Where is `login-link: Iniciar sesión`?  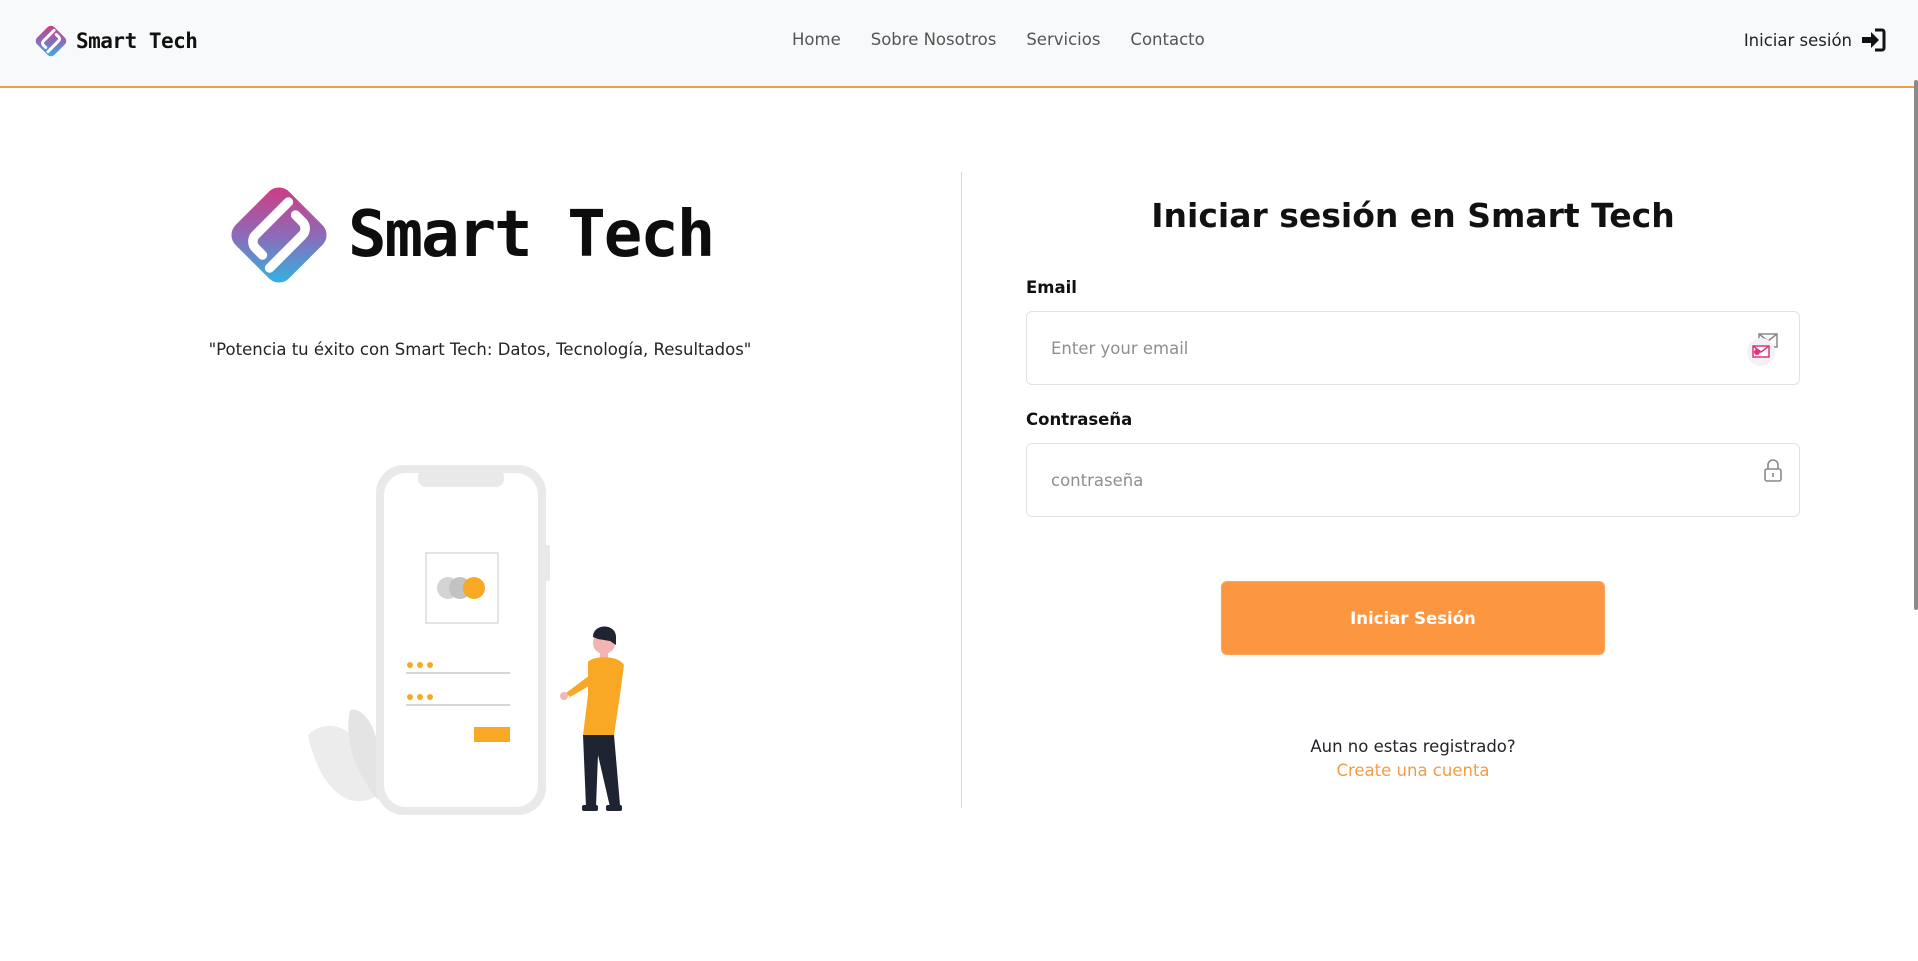 login-link: Iniciar sesión is located at coordinates (1815, 40).